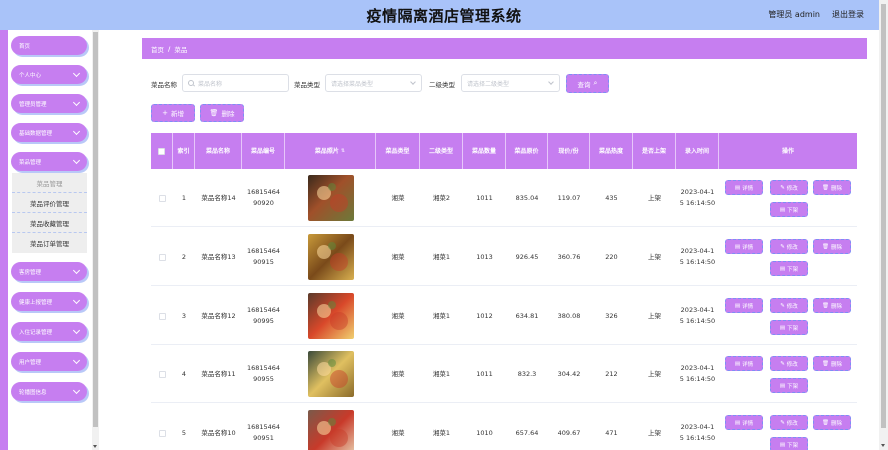  Describe the element at coordinates (49, 103) in the screenshot. I see `sidebar-item-admins: 管理员管理` at that location.